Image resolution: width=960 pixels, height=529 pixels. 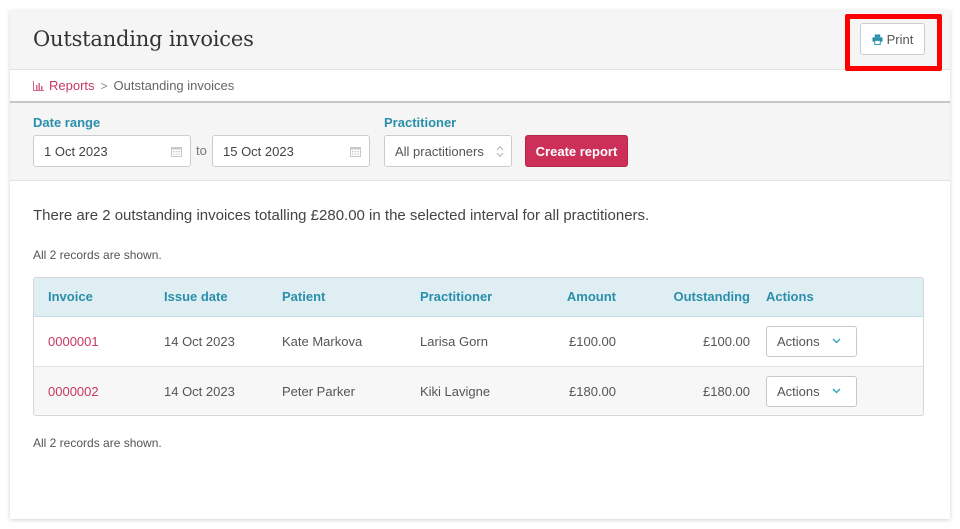 What do you see at coordinates (258, 151) in the screenshot?
I see `date-to-value: 15 Oct 2023` at bounding box center [258, 151].